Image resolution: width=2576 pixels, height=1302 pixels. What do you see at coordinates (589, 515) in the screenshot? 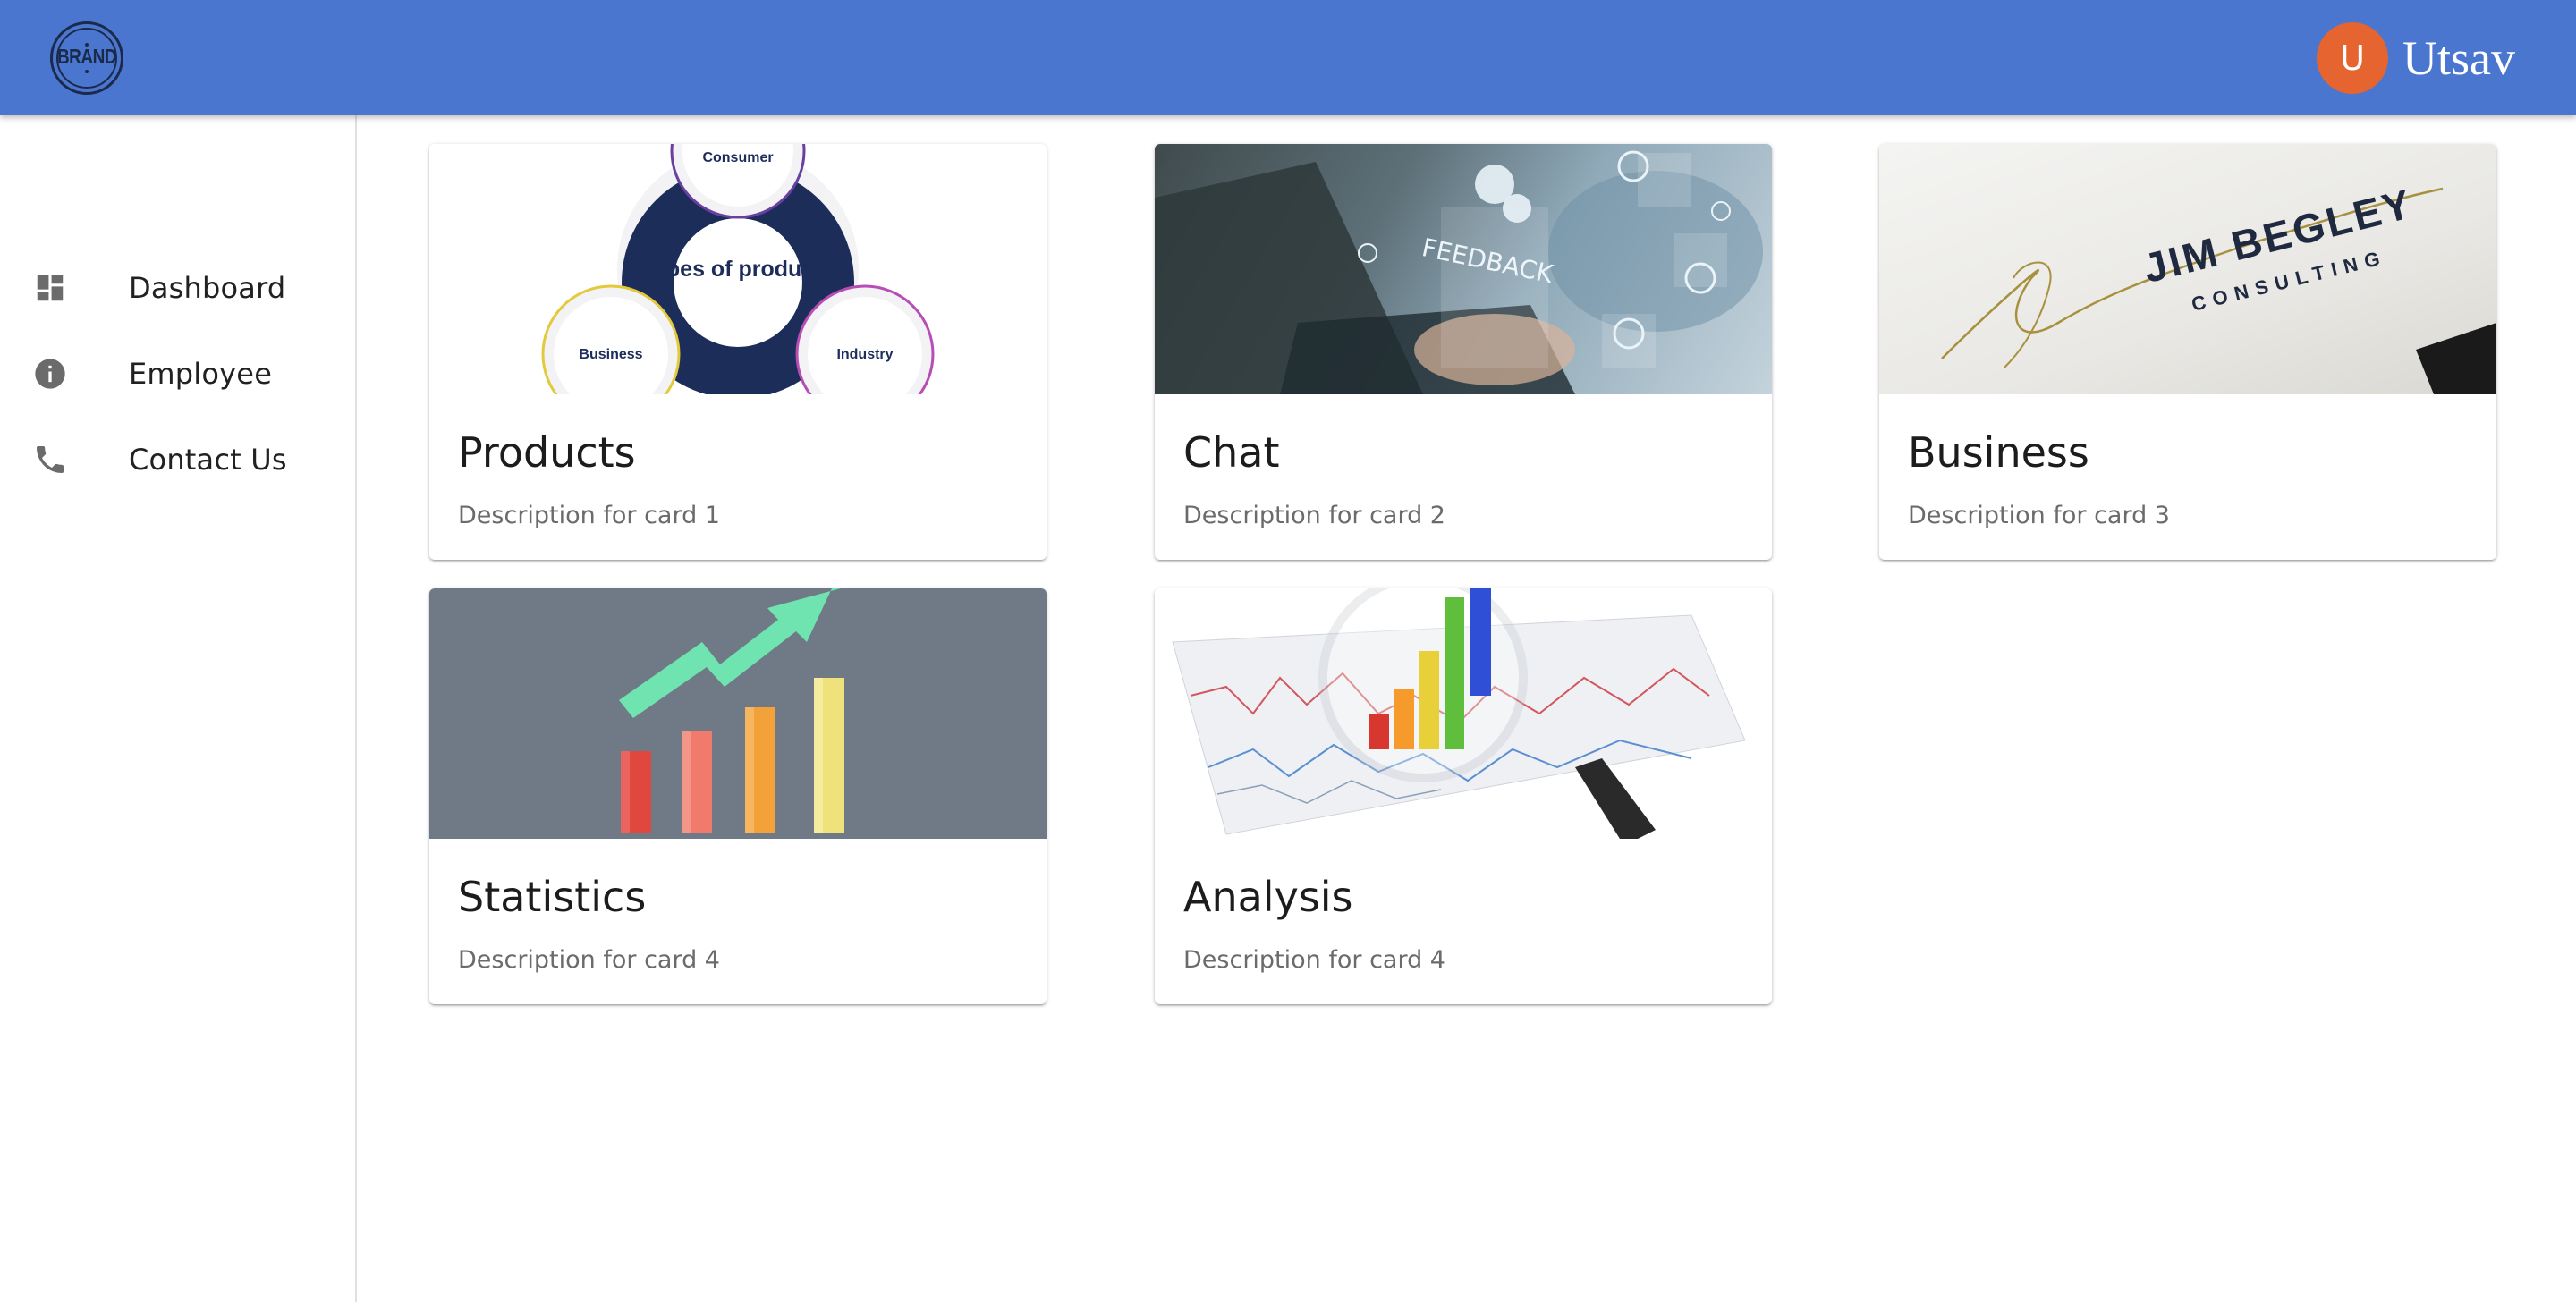
I see `card-description: Description for card 1` at bounding box center [589, 515].